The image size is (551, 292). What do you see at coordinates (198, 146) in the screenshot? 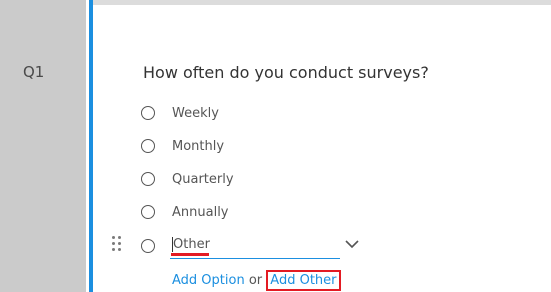
I see `choice-label: Monthly` at bounding box center [198, 146].